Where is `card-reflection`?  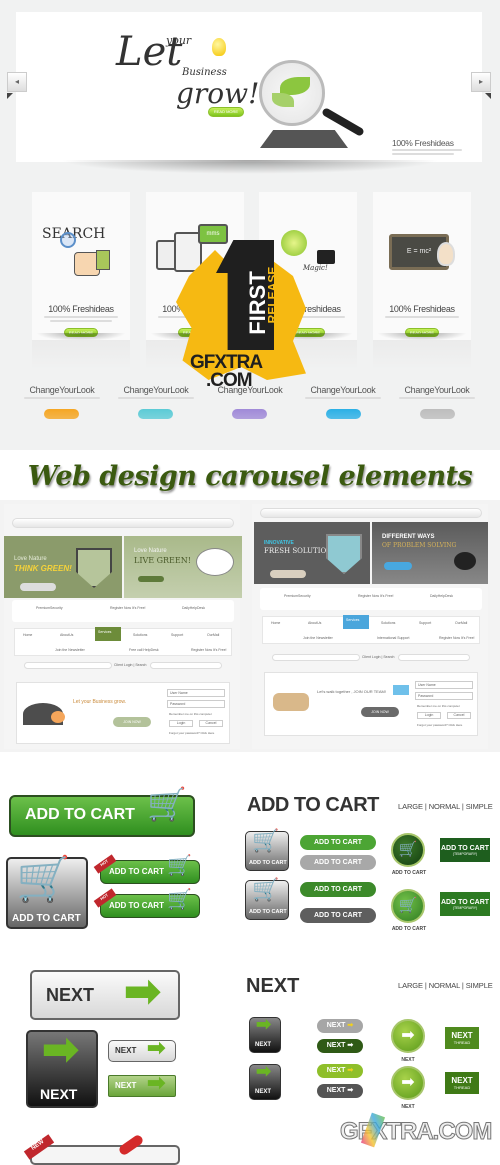
card-reflection is located at coordinates (422, 355).